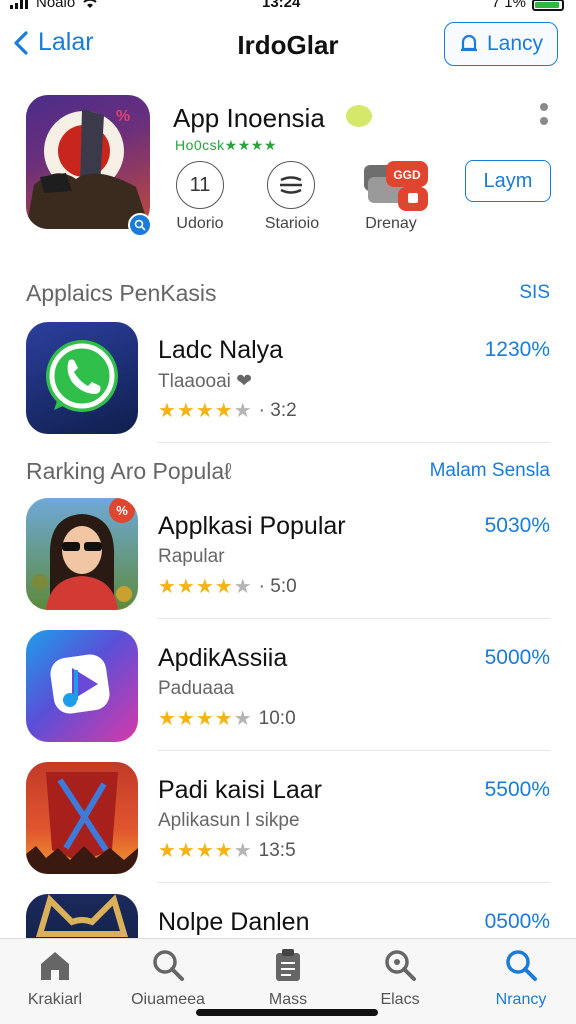 Image resolution: width=576 pixels, height=1024 pixels. What do you see at coordinates (277, 850) in the screenshot?
I see `rating-value: 13:5` at bounding box center [277, 850].